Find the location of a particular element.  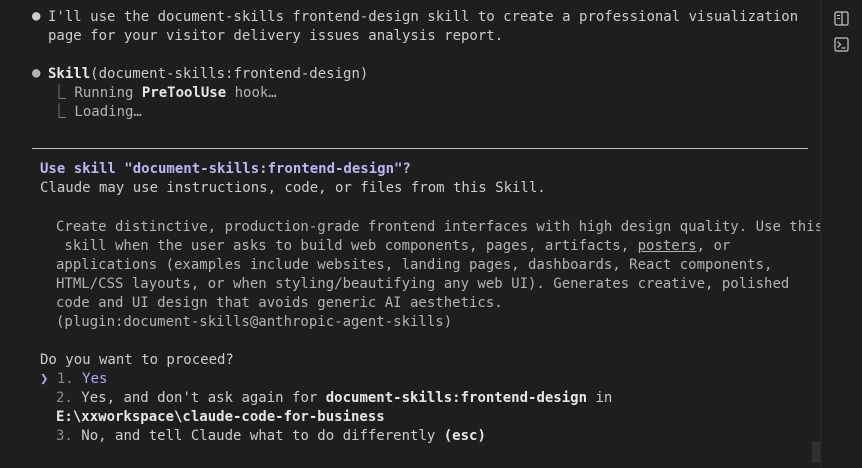

proceed-question: Do you want to proceed? is located at coordinates (137, 360).